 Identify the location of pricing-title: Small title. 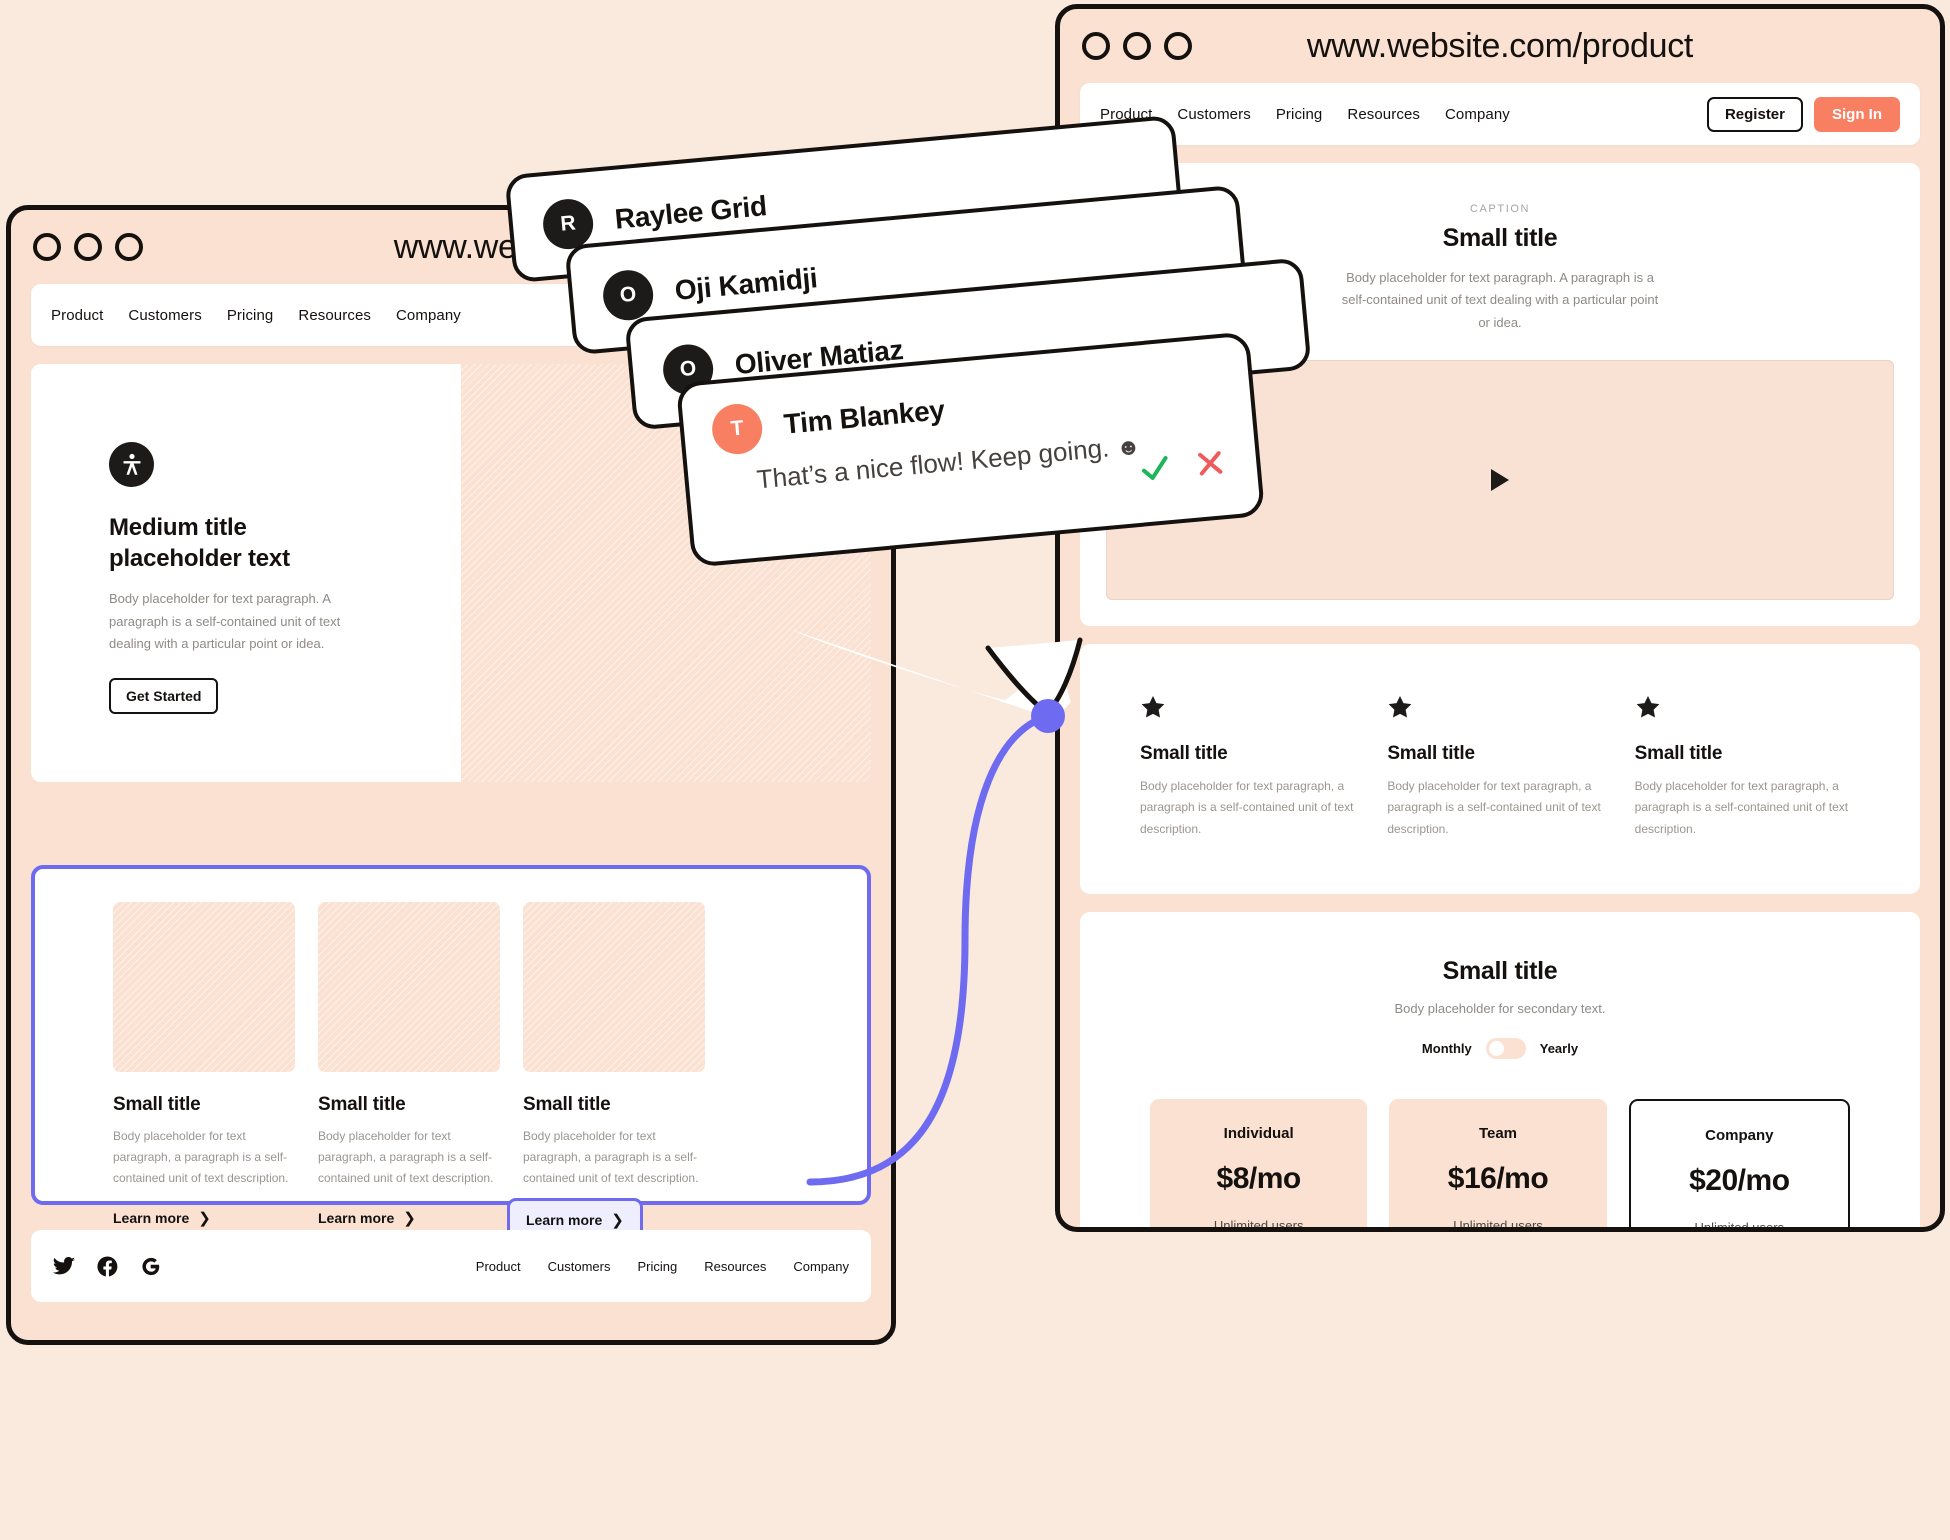
(1500, 971).